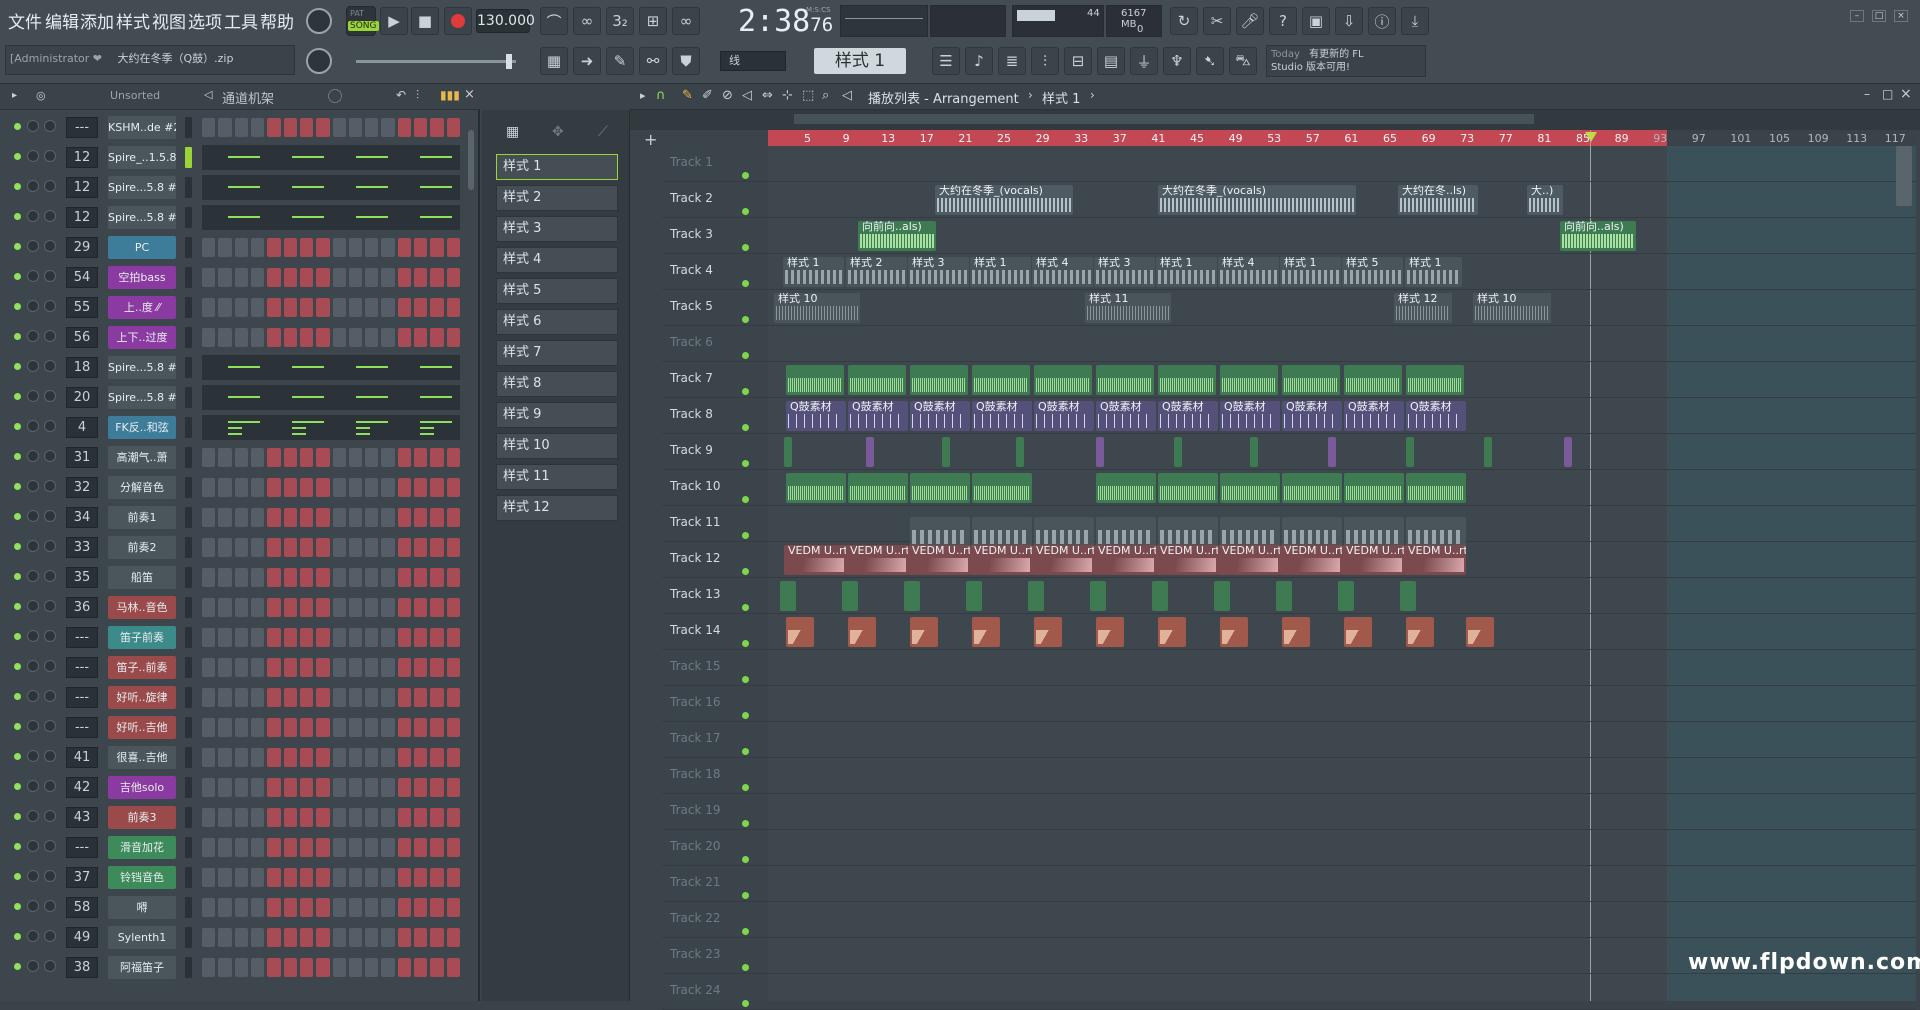 The width and height of the screenshot is (1920, 1010). I want to click on mixer-track-number: ---, so click(82, 697).